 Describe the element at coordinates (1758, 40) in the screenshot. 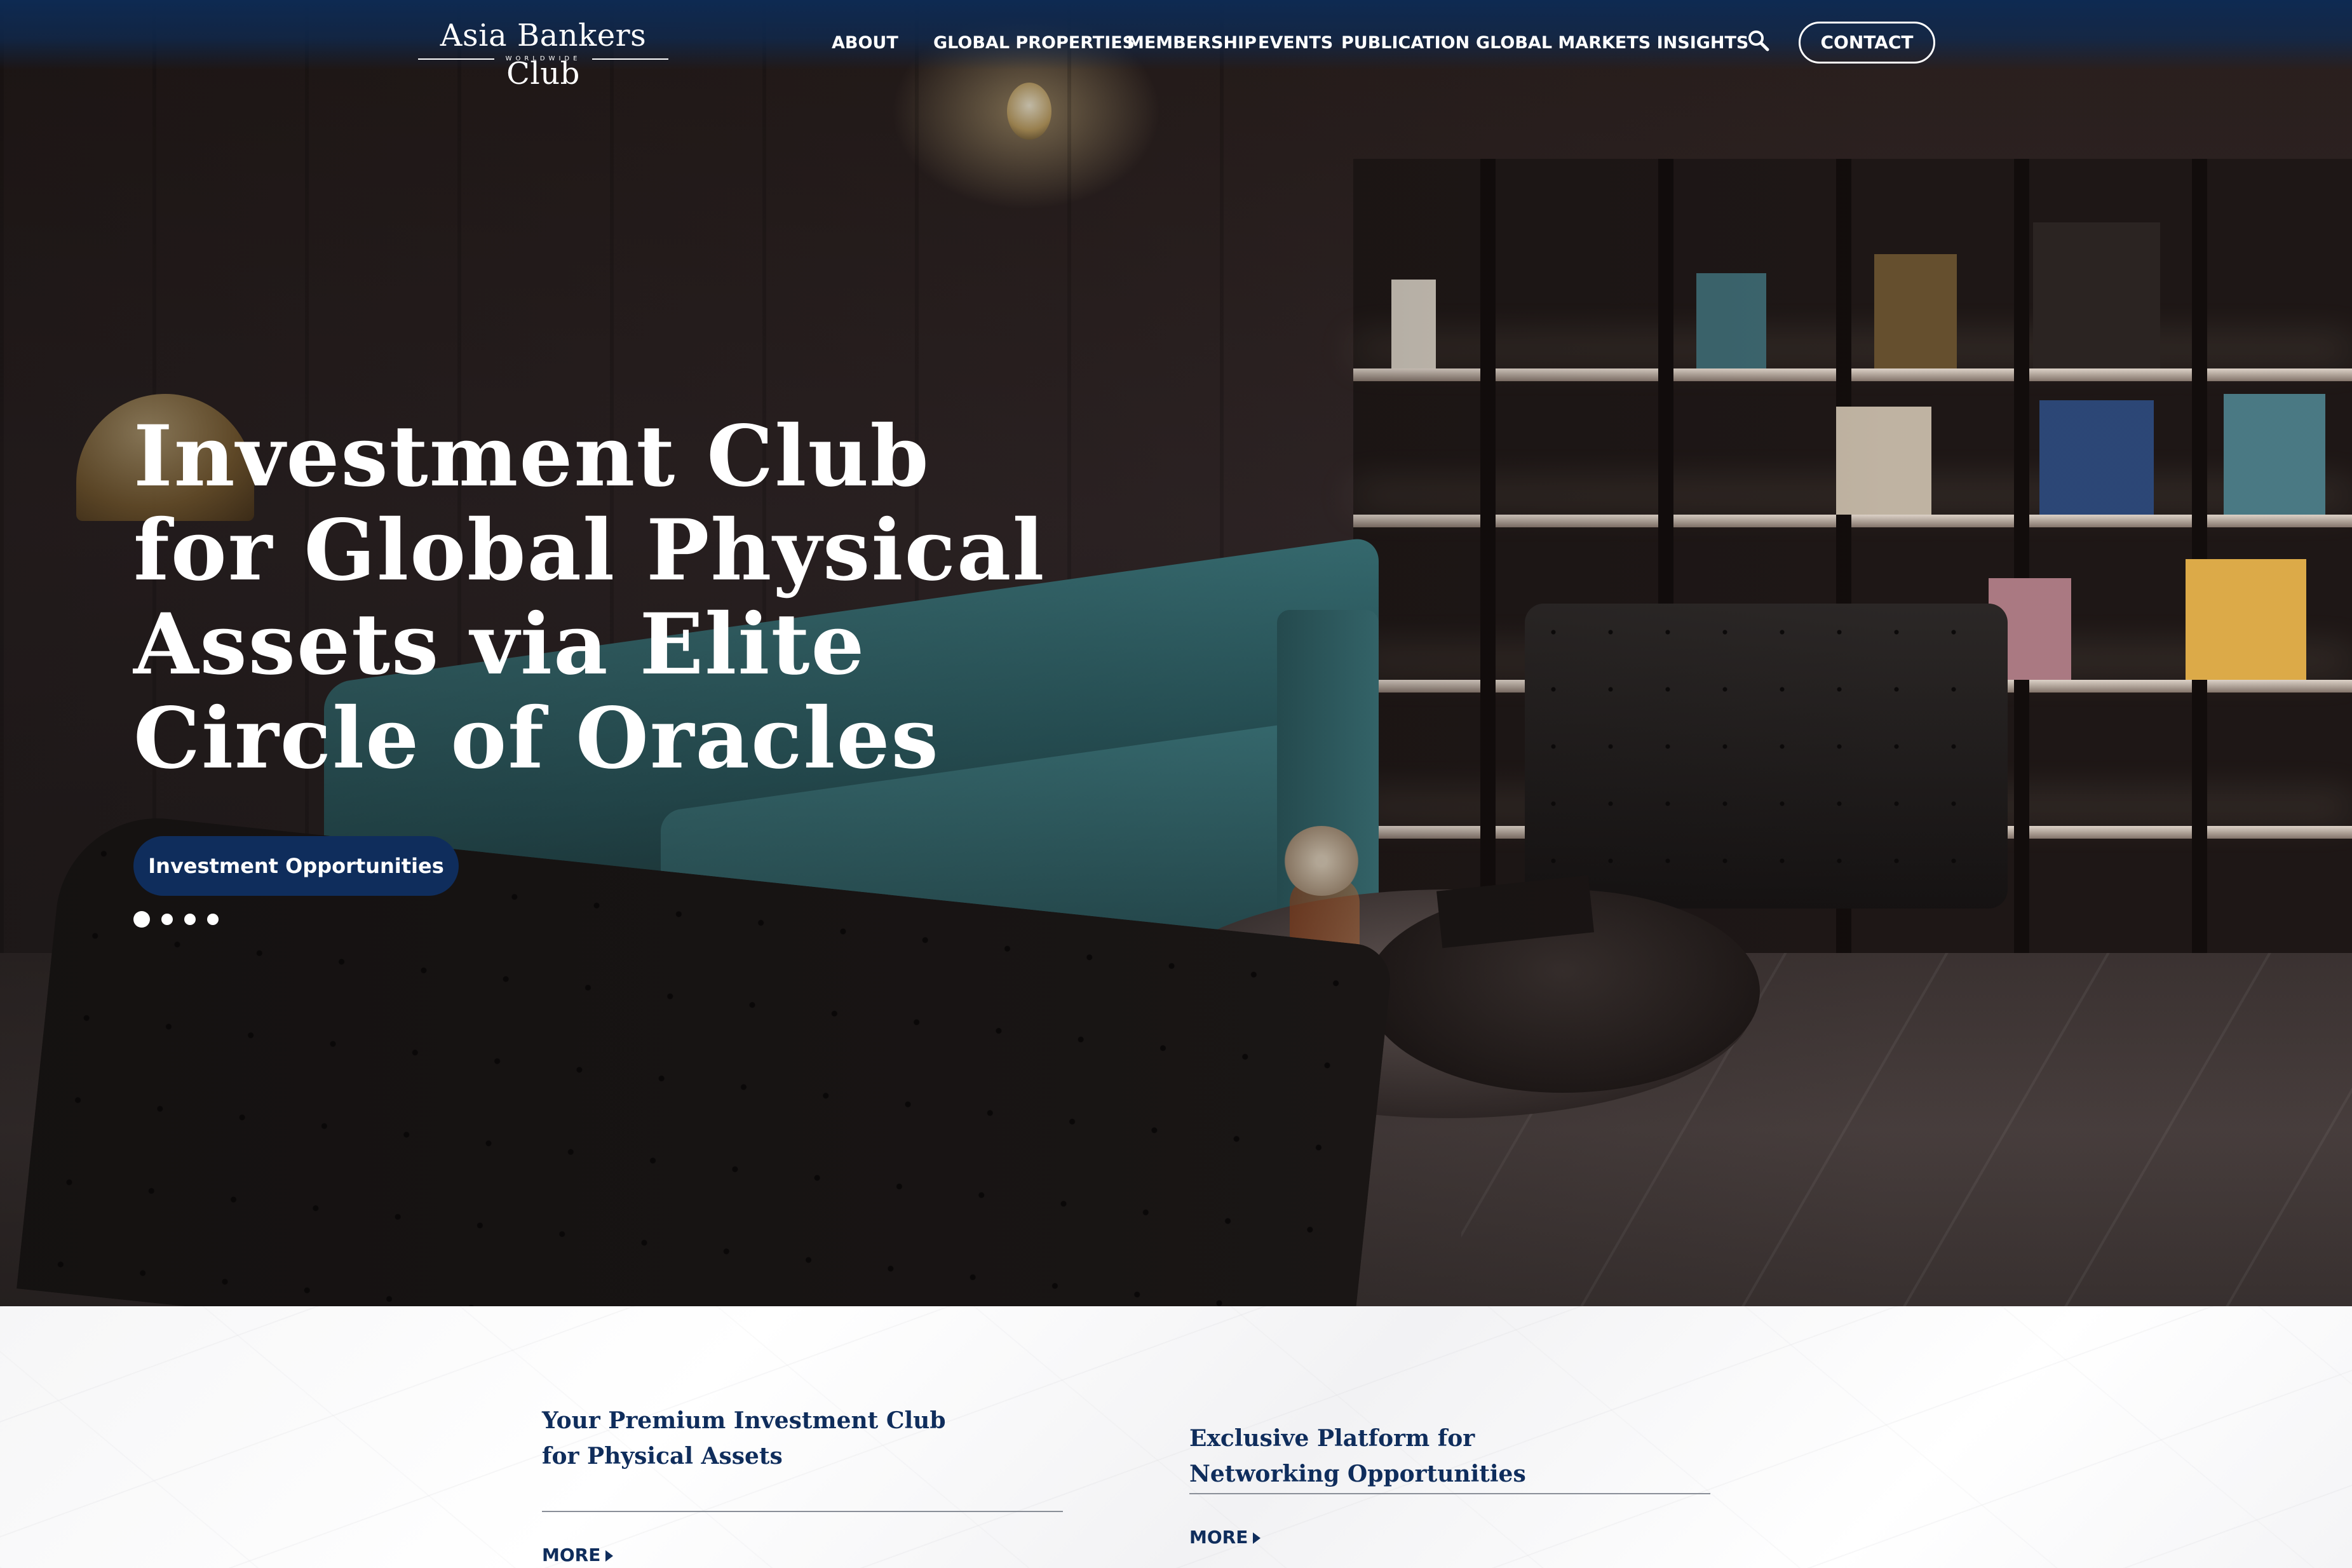

I see `search-icon` at that location.